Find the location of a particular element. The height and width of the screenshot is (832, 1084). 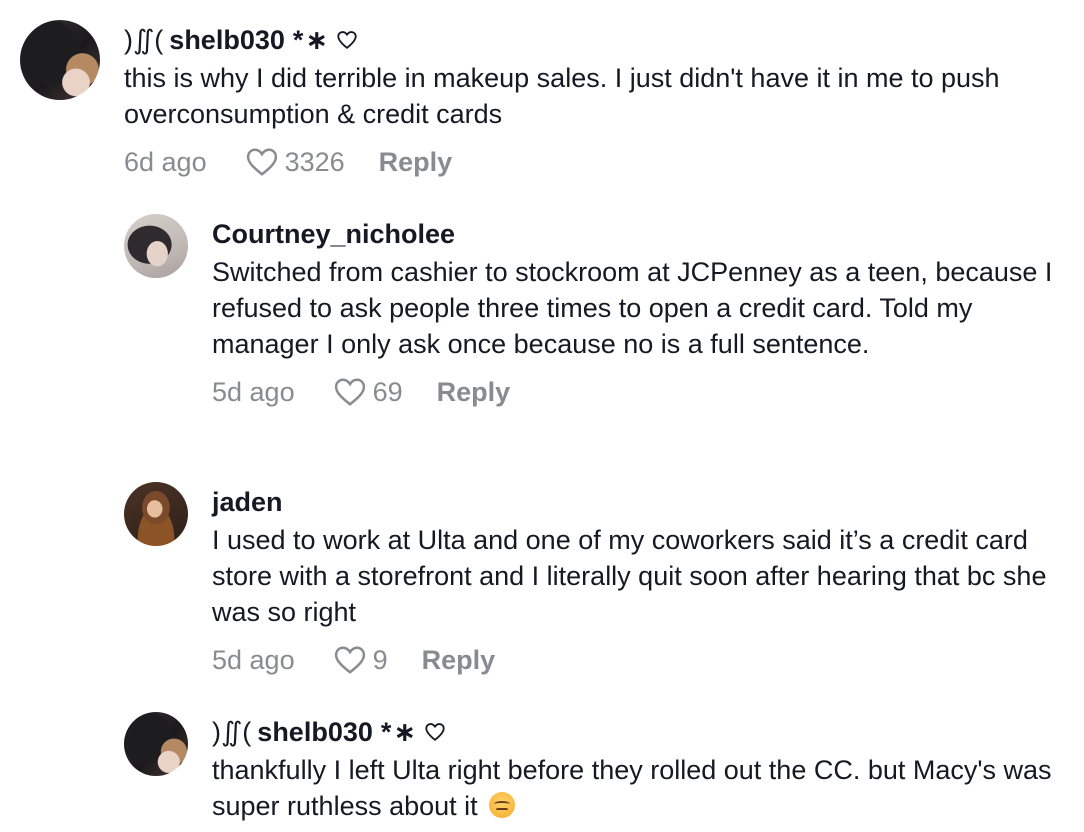

comment-username-row: Courtney_nicholee is located at coordinates (638, 234).